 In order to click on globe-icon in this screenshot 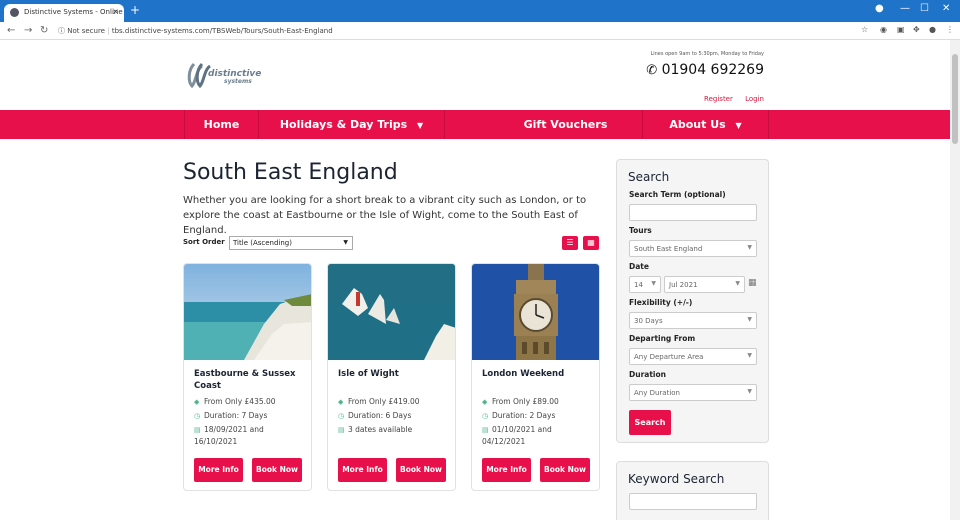, I will do `click(14, 12)`.